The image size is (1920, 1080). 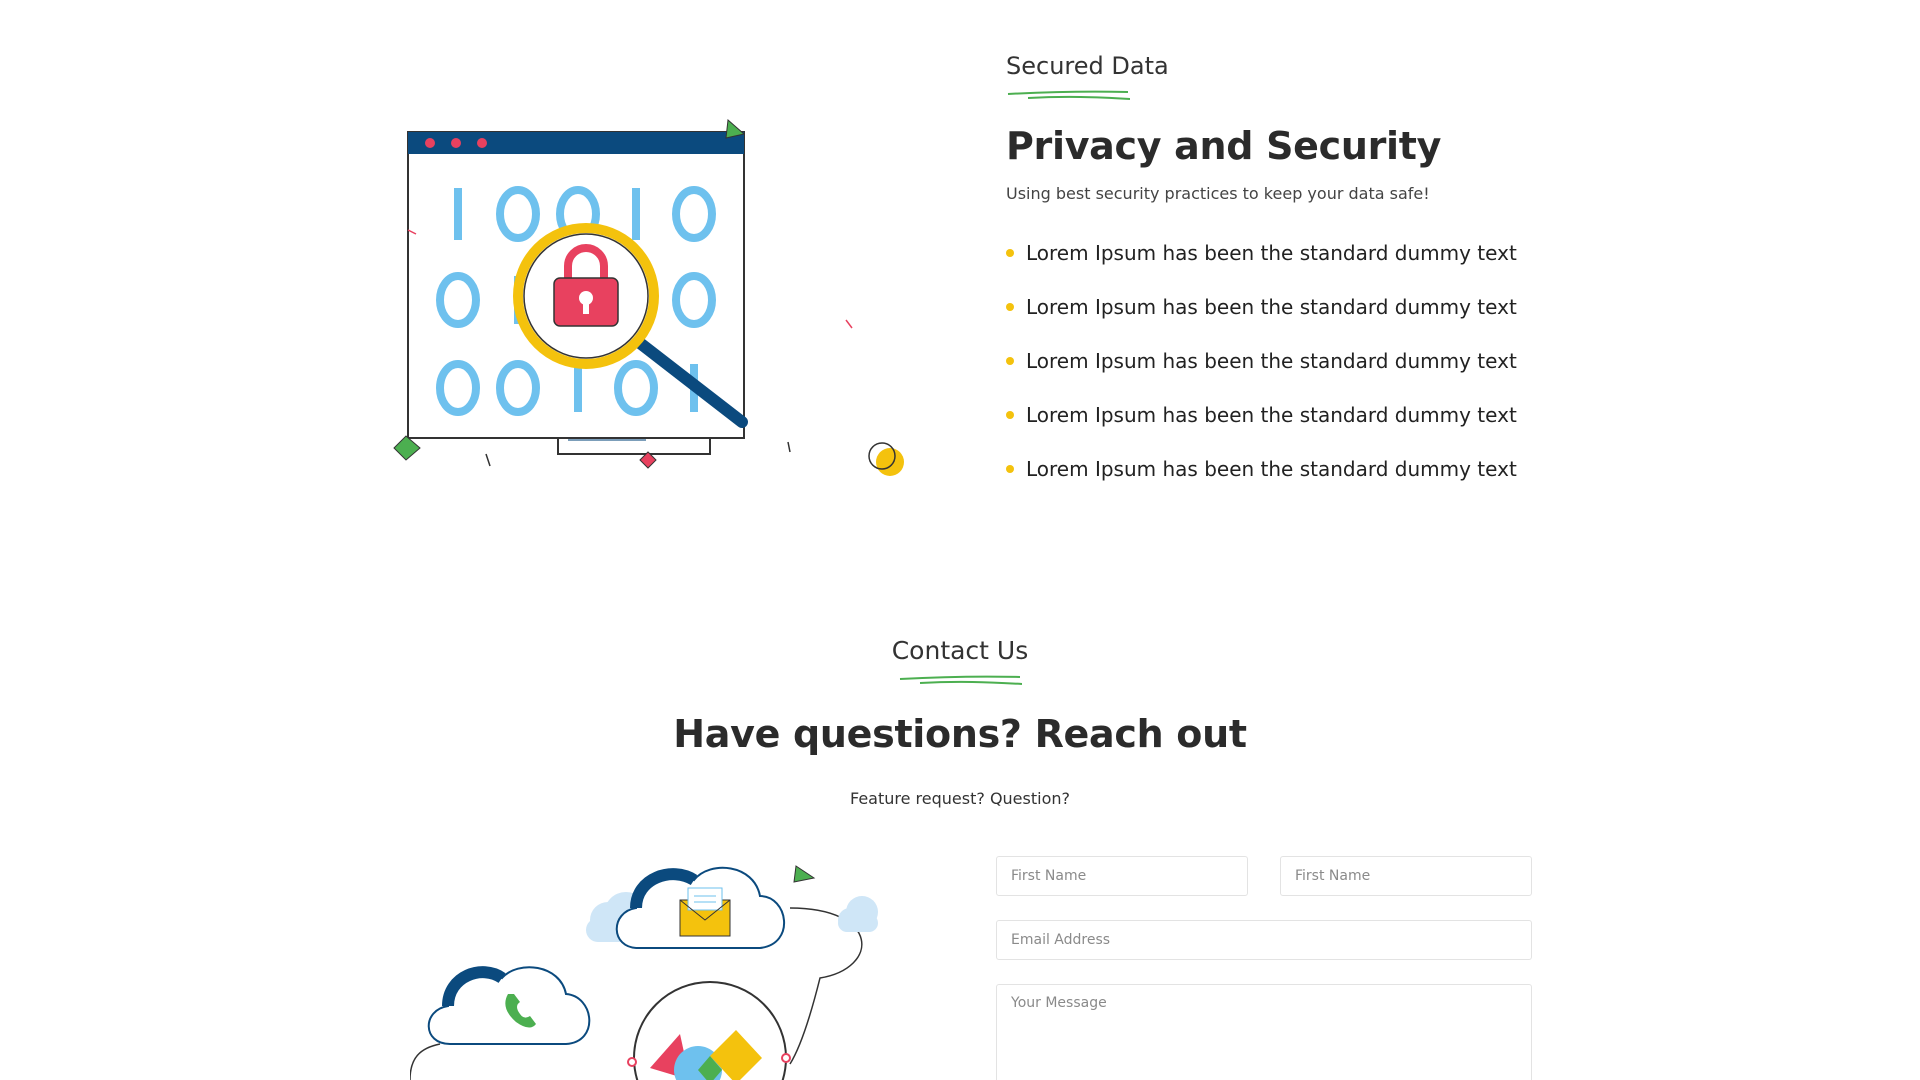 I want to click on contact-eyebrow: Contact Us, so click(x=960, y=650).